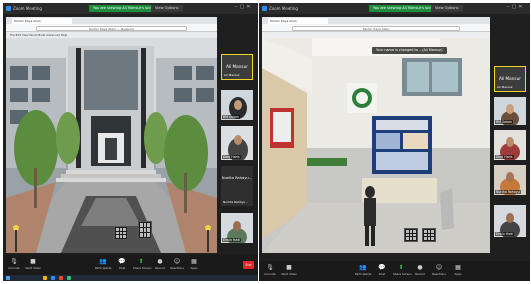  What do you see at coordinates (510, 180) in the screenshot?
I see `participant-tile: Nurlita Rahayu` at bounding box center [510, 180].